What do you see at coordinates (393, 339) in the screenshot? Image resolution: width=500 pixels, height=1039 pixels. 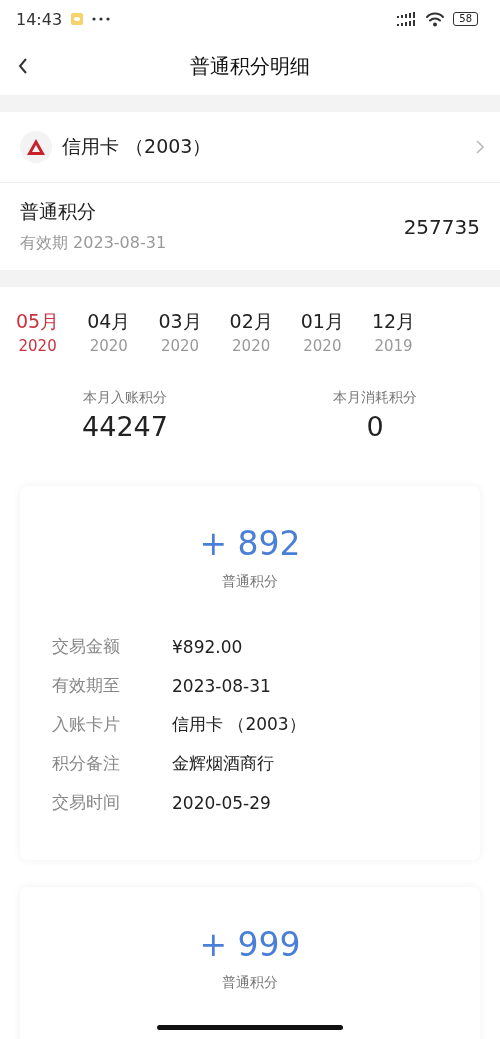 I see `month-tab: 12月 2019` at bounding box center [393, 339].